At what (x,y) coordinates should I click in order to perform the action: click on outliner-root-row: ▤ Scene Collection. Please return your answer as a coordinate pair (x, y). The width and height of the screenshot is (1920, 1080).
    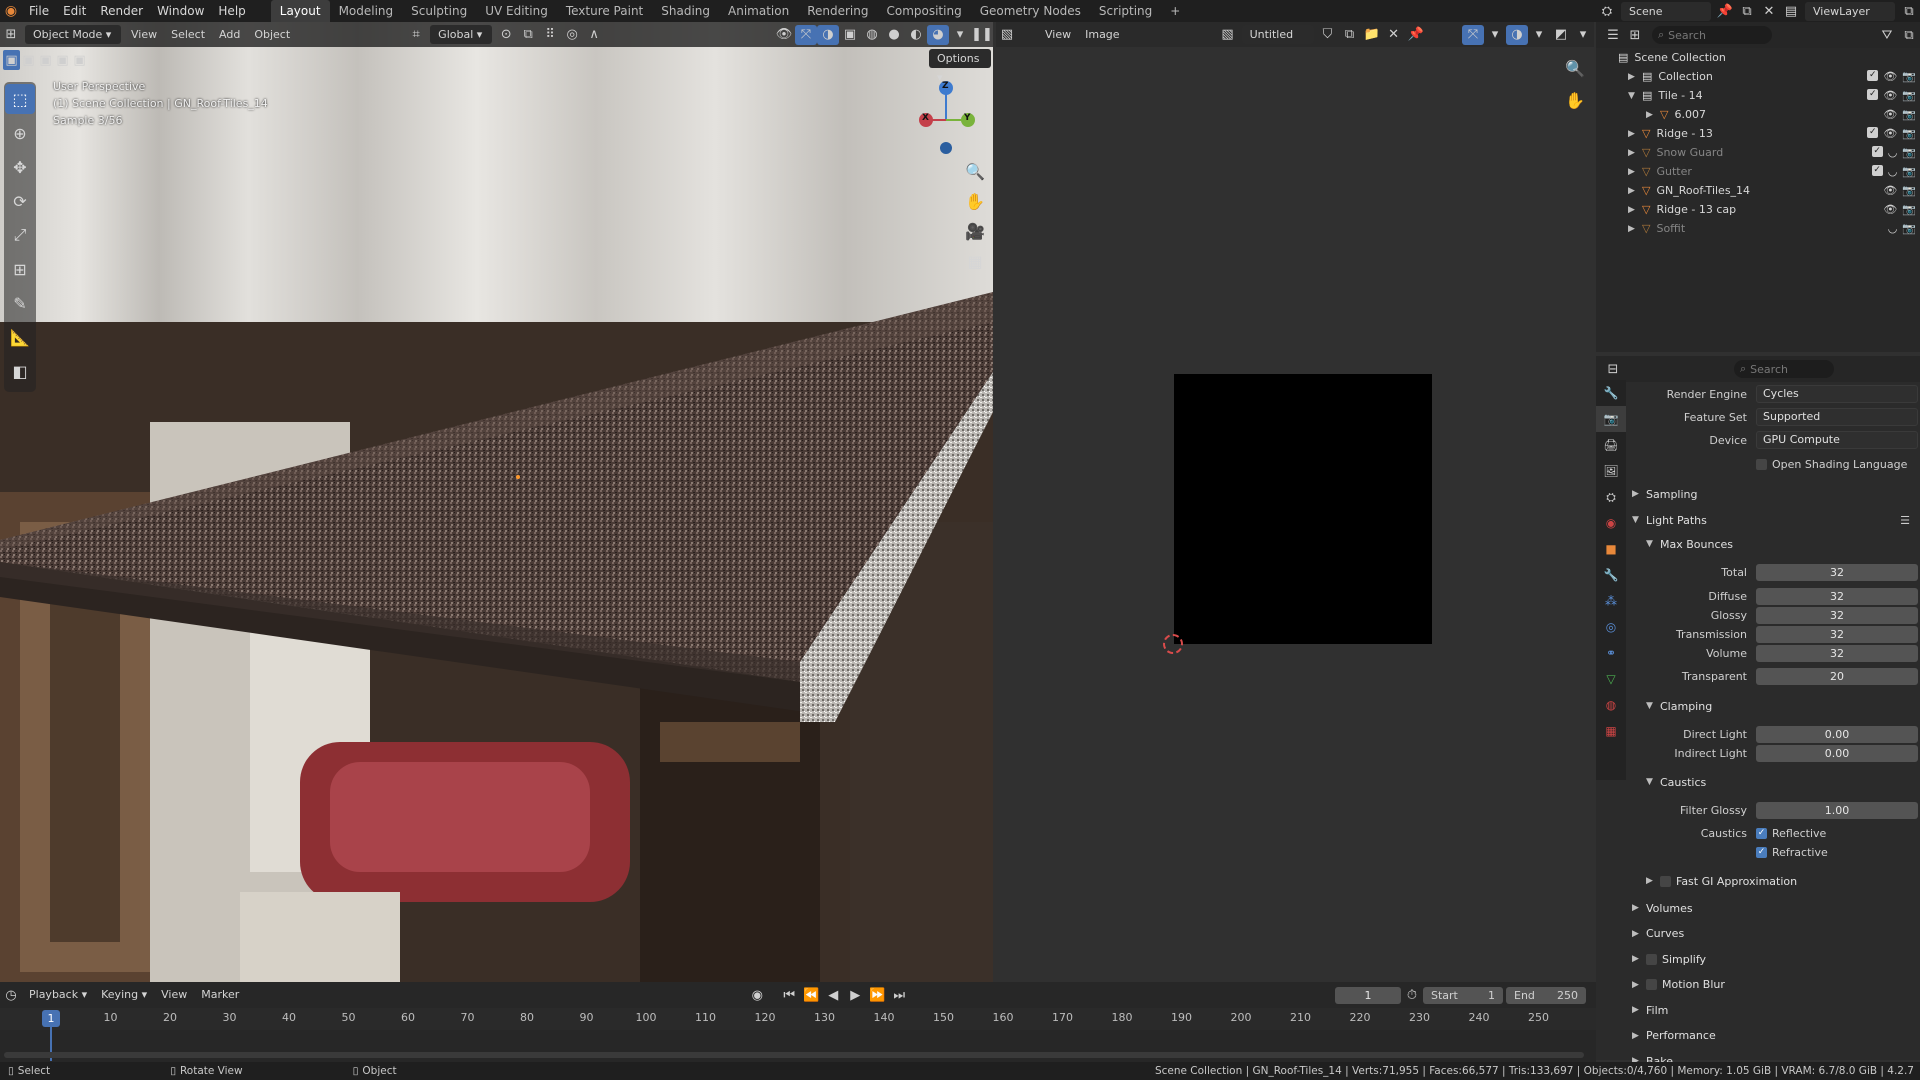
    Looking at the image, I should click on (1758, 57).